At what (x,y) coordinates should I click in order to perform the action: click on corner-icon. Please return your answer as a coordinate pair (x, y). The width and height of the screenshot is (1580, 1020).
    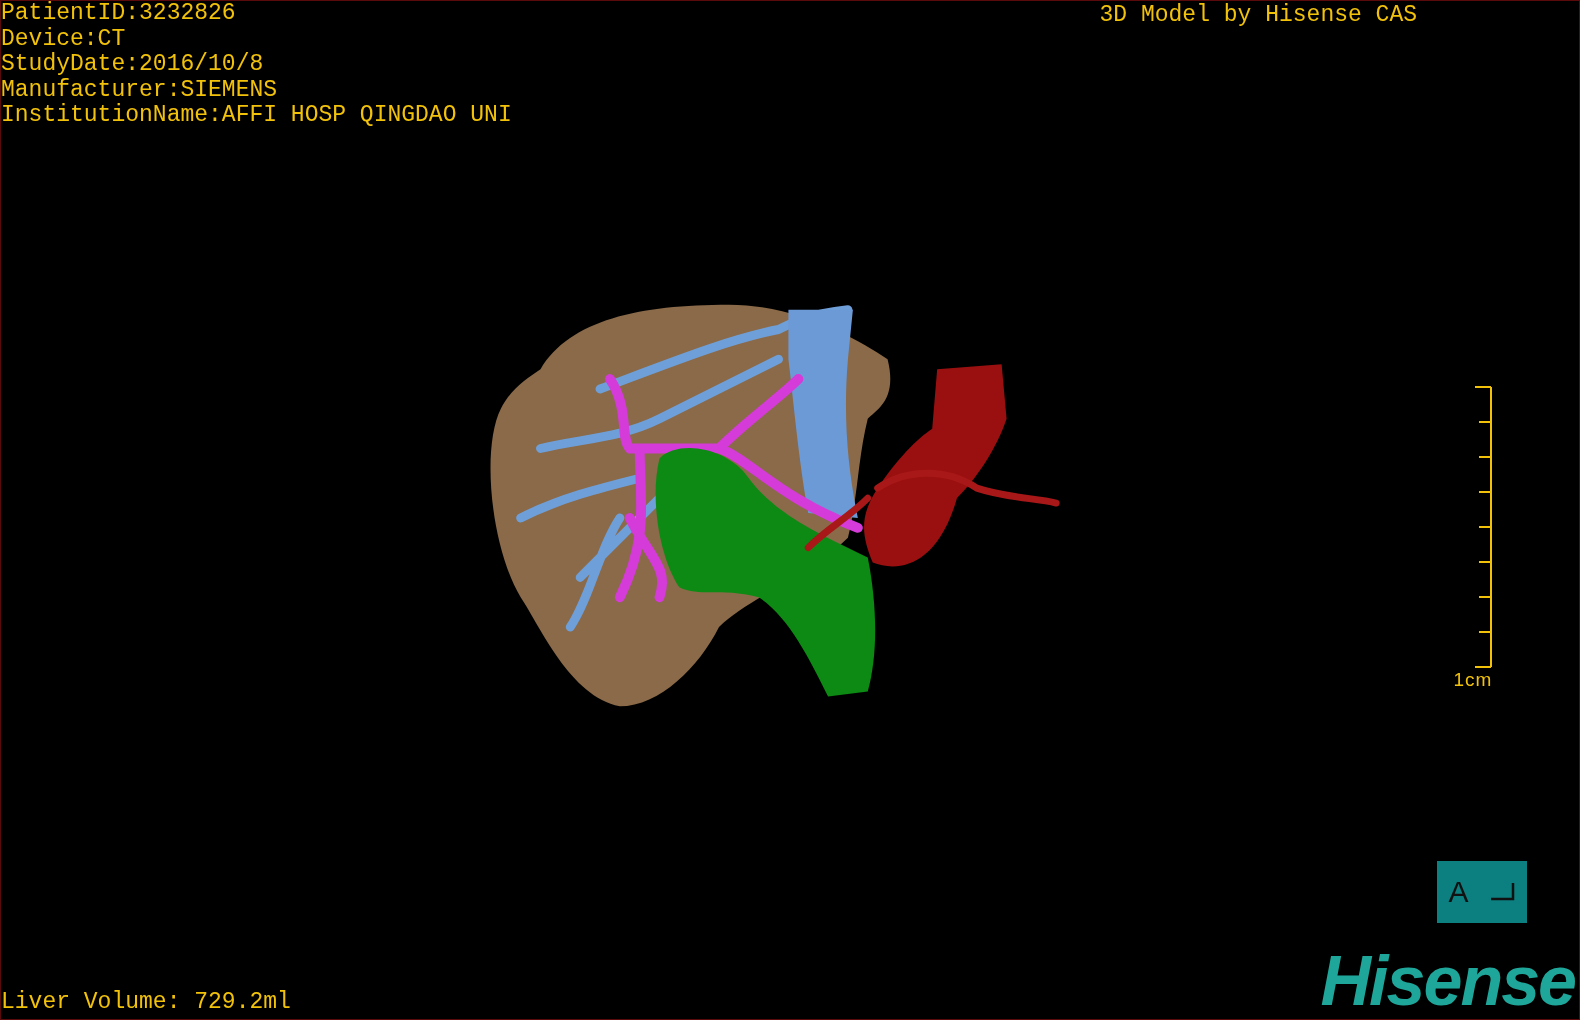
    Looking at the image, I should click on (1503, 892).